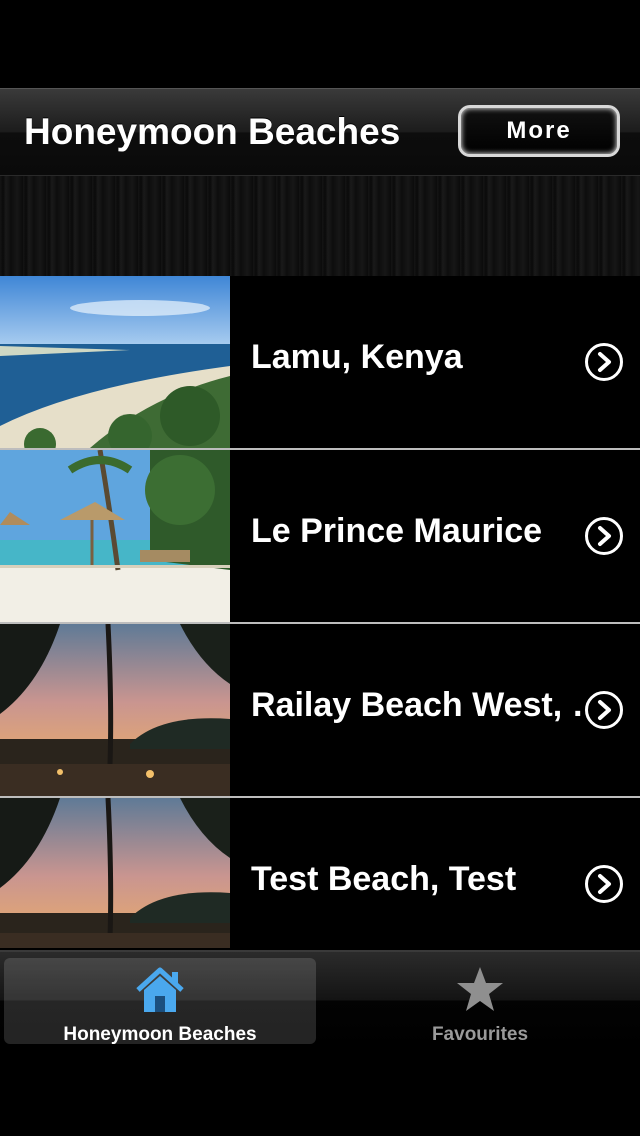 This screenshot has height=1136, width=640. What do you see at coordinates (212, 131) in the screenshot?
I see `page-title: Honeymoon Beaches` at bounding box center [212, 131].